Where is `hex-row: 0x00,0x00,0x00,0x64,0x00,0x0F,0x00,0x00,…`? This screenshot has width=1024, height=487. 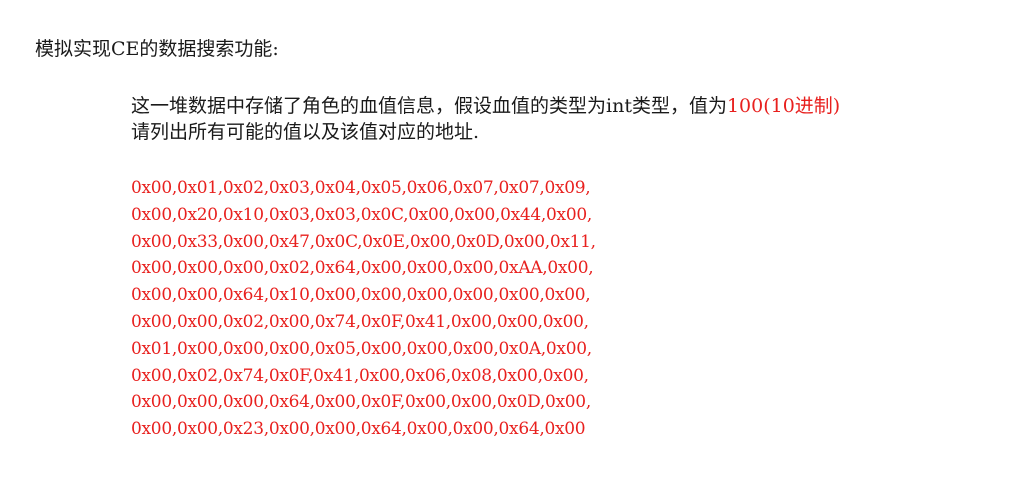 hex-row: 0x00,0x00,0x00,0x64,0x00,0x0F,0x00,0x00,… is located at coordinates (361, 402).